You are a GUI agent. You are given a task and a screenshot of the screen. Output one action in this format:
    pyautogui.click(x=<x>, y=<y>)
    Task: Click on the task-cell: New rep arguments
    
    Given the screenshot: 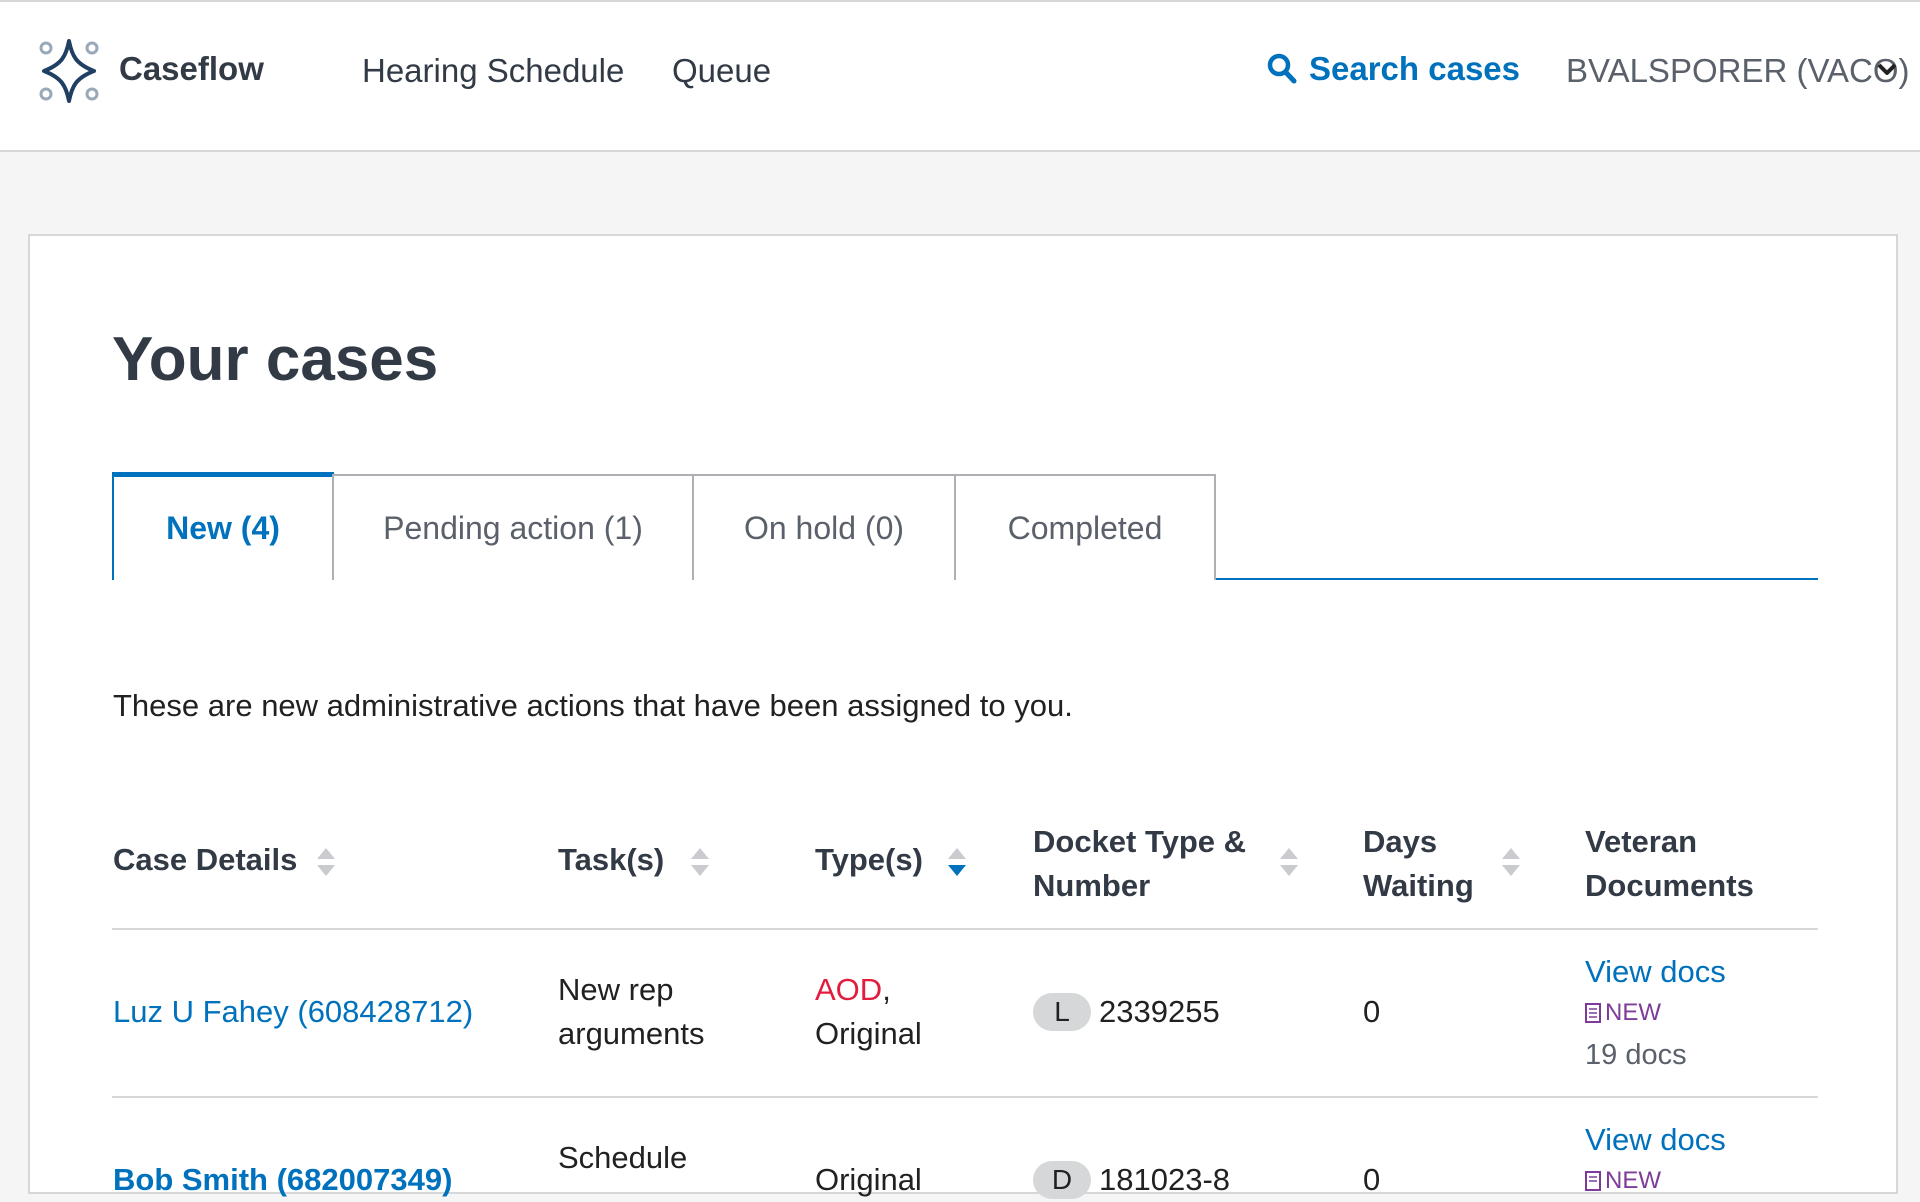 What is the action you would take?
    pyautogui.click(x=631, y=1012)
    